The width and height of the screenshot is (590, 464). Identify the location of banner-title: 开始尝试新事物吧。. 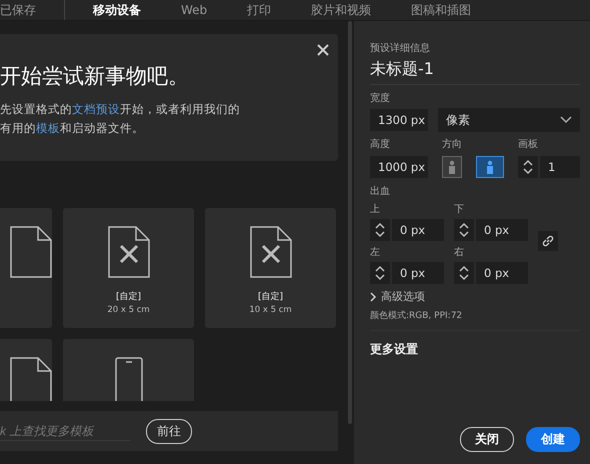
(95, 76).